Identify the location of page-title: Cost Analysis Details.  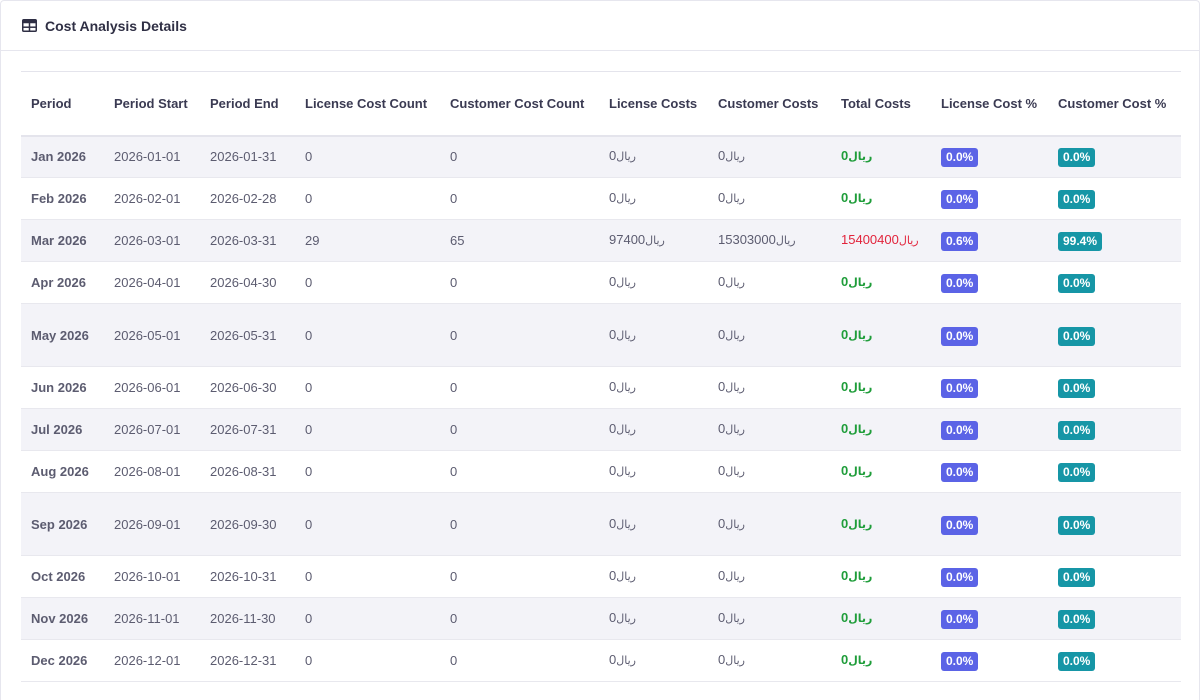
(116, 25).